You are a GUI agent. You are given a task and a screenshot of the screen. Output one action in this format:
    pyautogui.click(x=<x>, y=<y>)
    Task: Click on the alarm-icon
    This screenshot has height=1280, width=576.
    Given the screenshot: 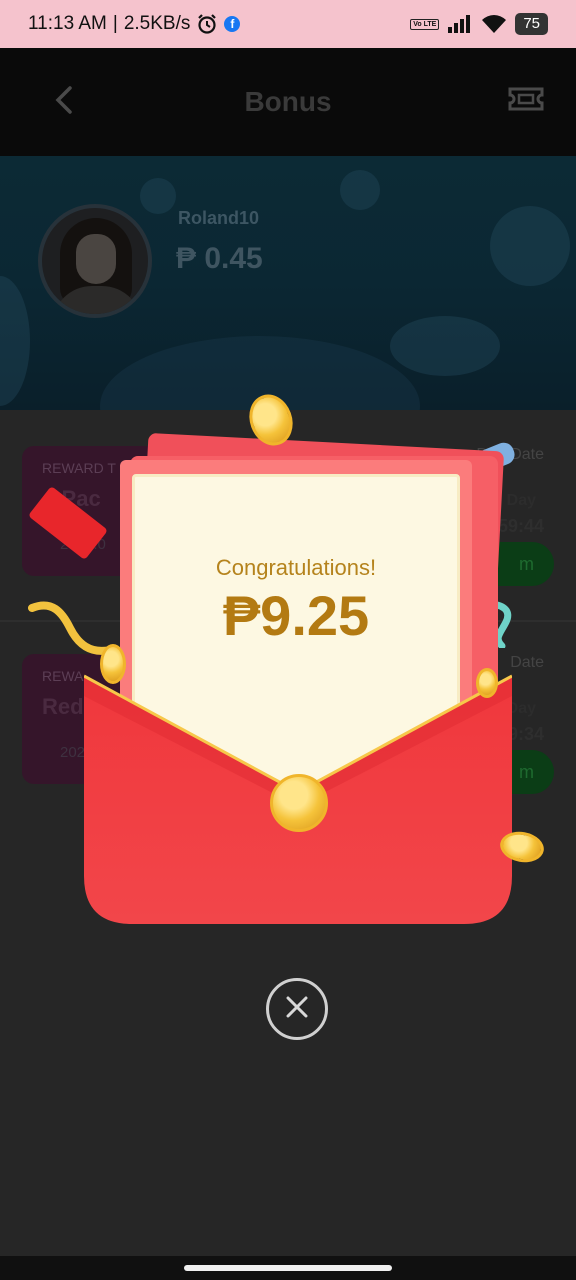 What is the action you would take?
    pyautogui.click(x=207, y=24)
    